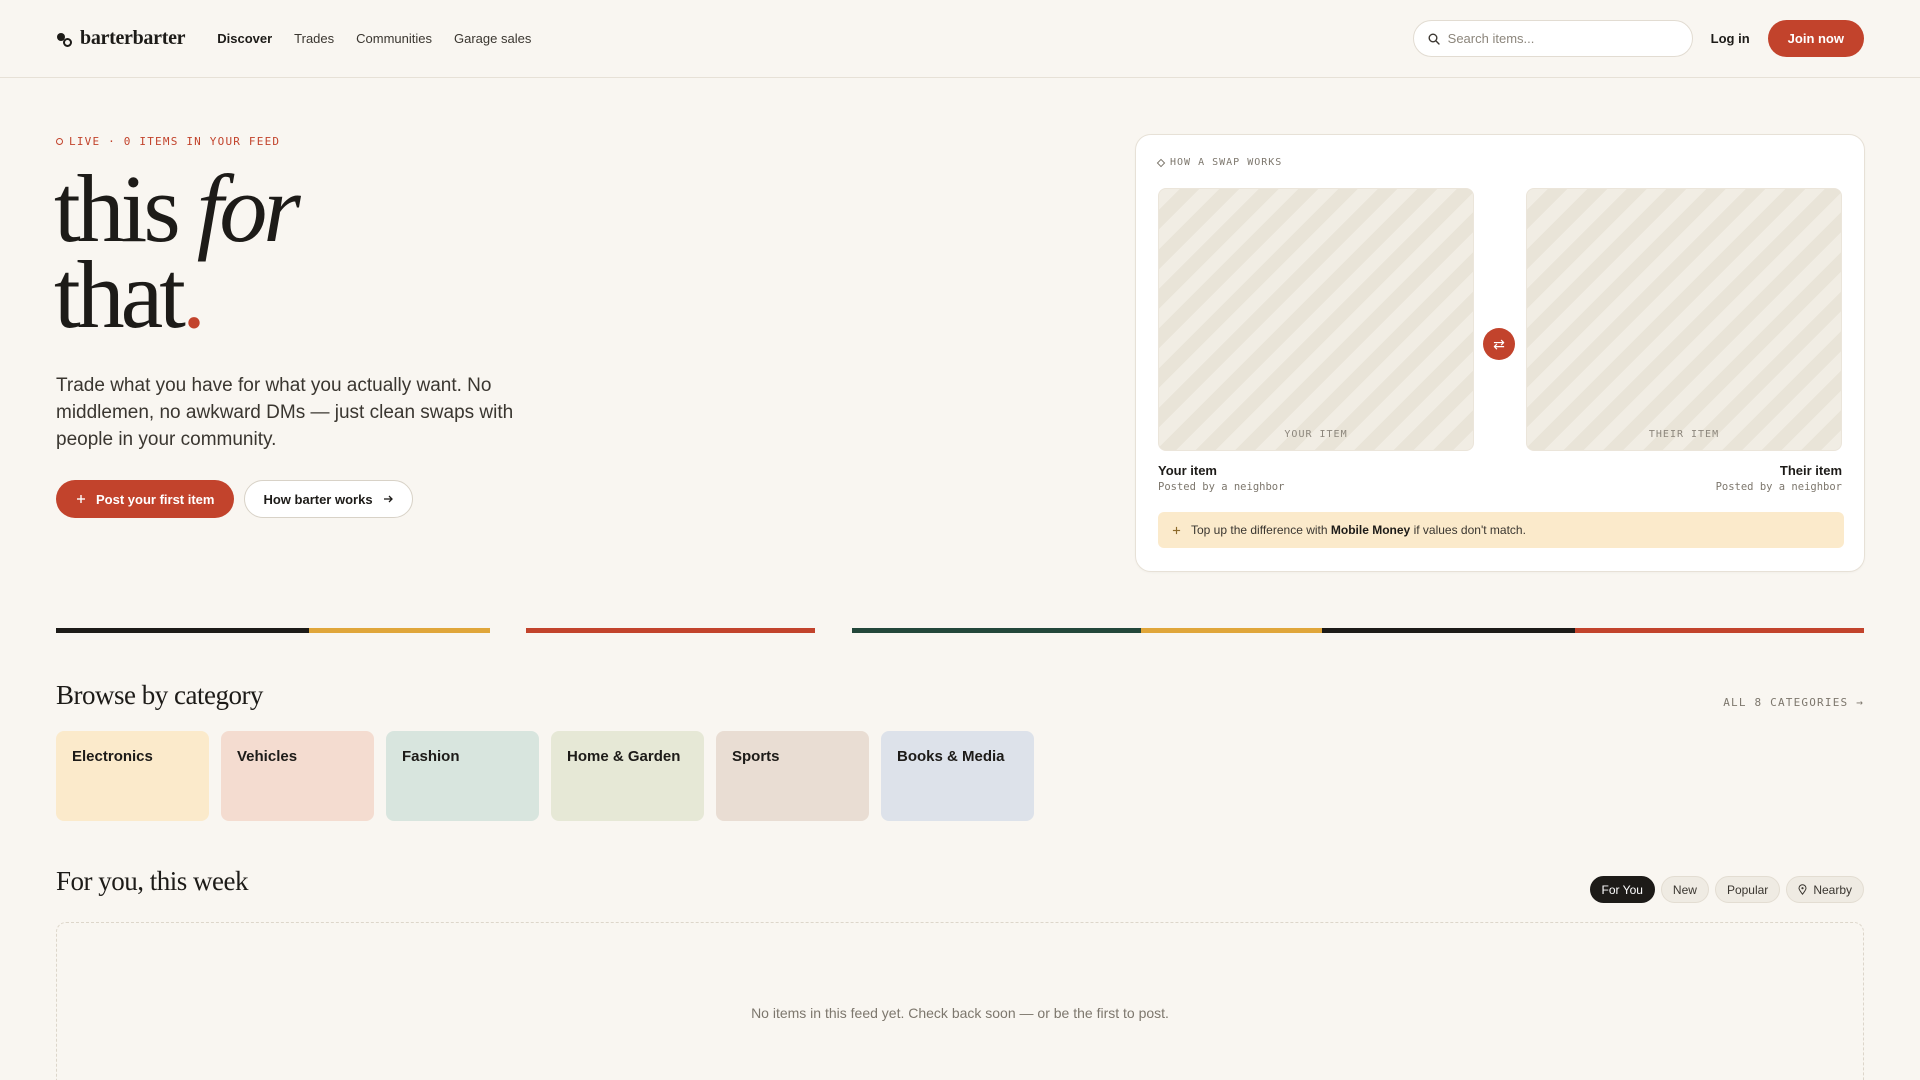 Image resolution: width=1920 pixels, height=1080 pixels. I want to click on nav-links: Discover Trades Communities Garage sales, so click(374, 38).